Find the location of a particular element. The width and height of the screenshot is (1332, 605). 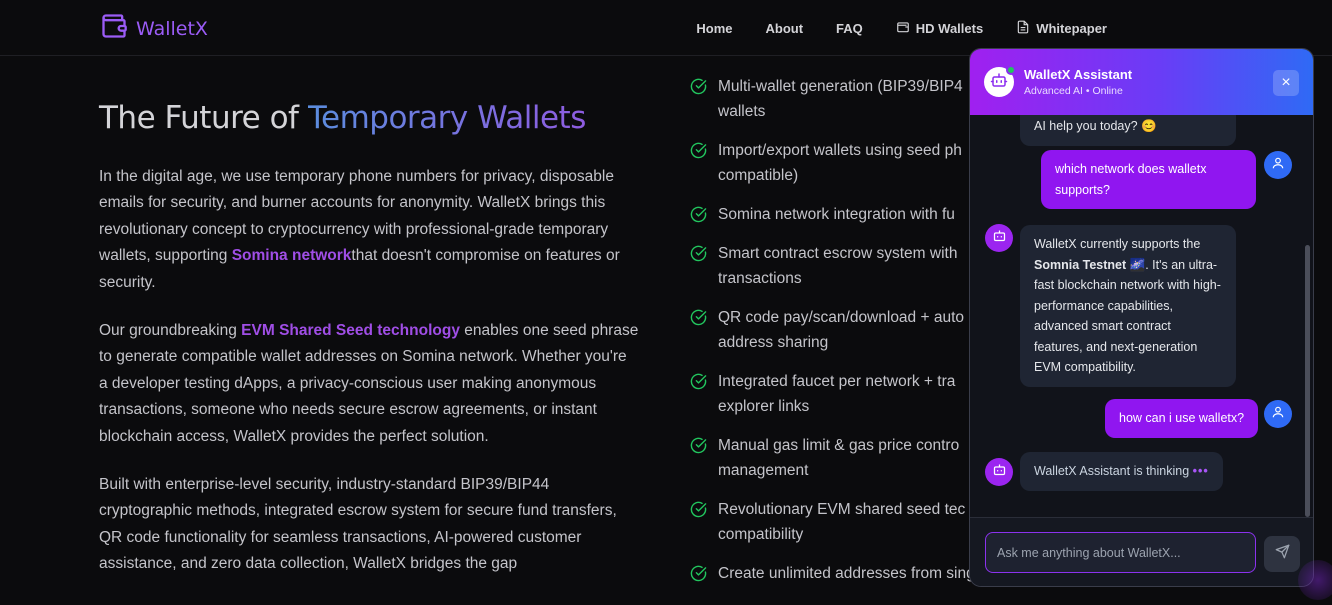

somina-network-highlight: Somina network is located at coordinates (291, 256).